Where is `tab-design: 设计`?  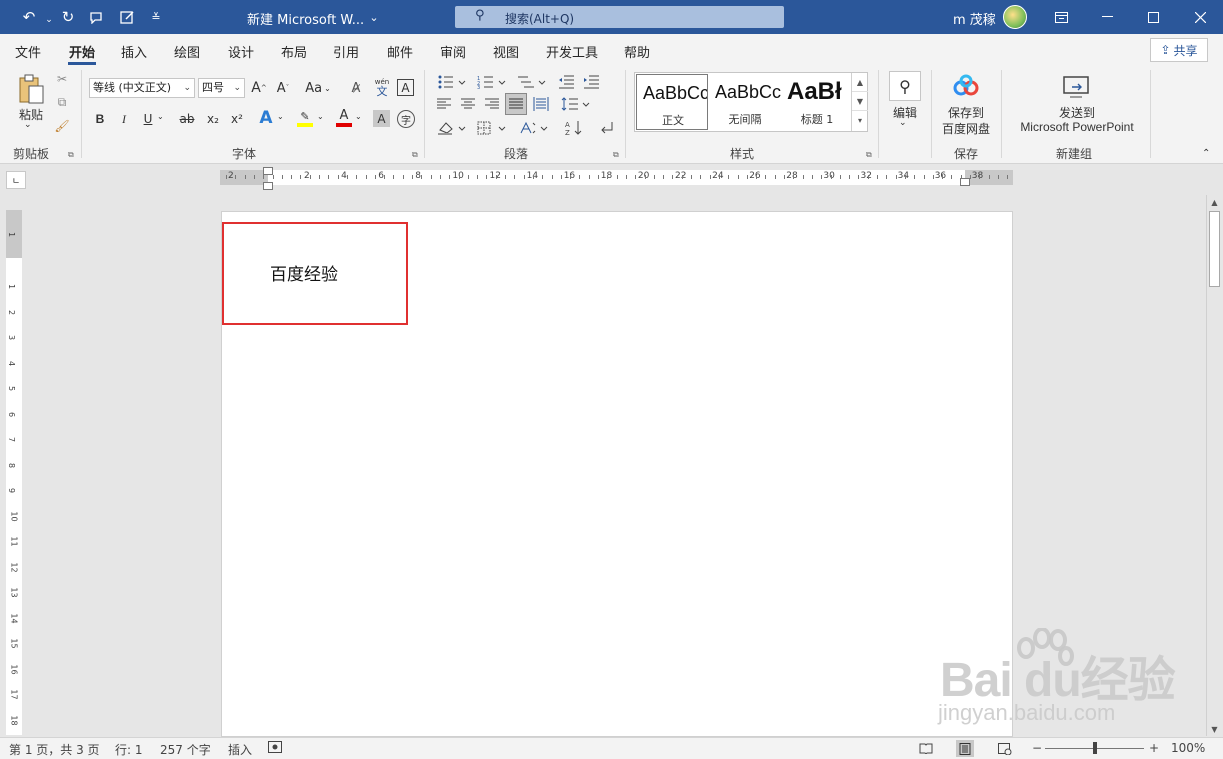 tab-design: 设计 is located at coordinates (241, 51).